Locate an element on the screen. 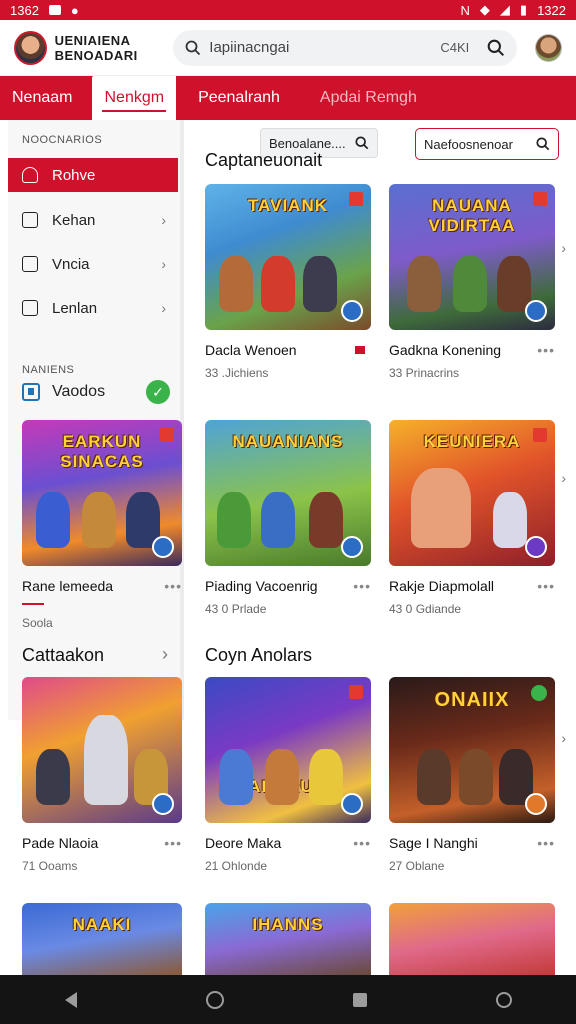 Image resolution: width=576 pixels, height=1024 pixels. sidebar-item-3: Lenlan › is located at coordinates (94, 308).